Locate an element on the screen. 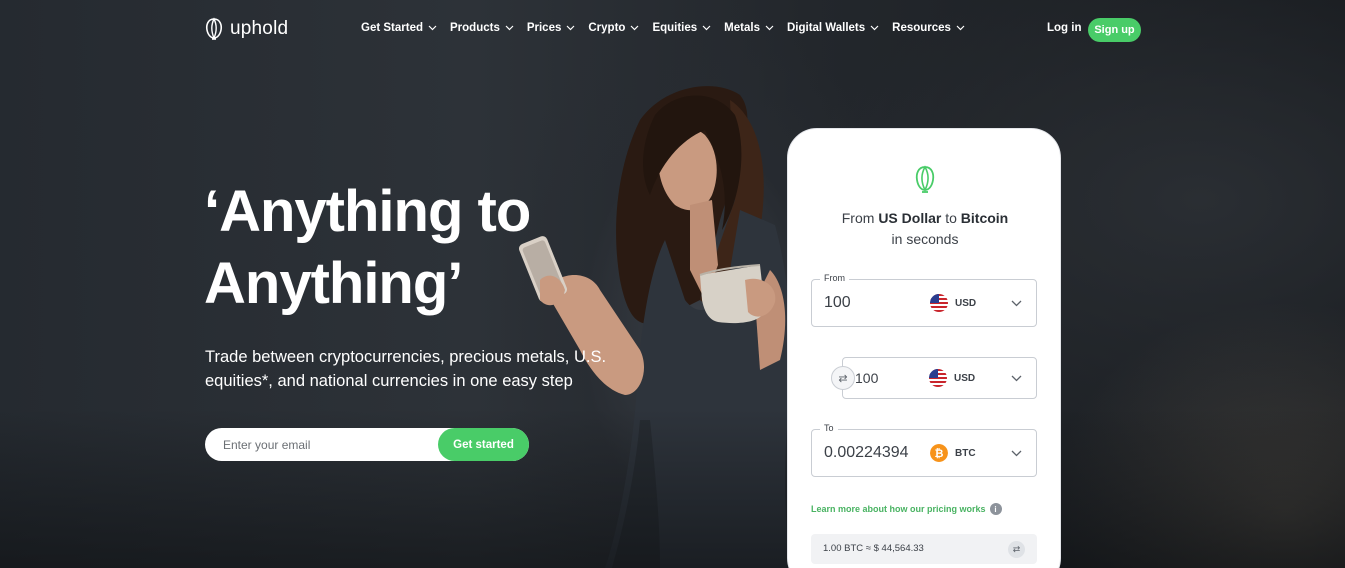 This screenshot has width=1345, height=568. email-signup-form: Get started is located at coordinates (367, 444).